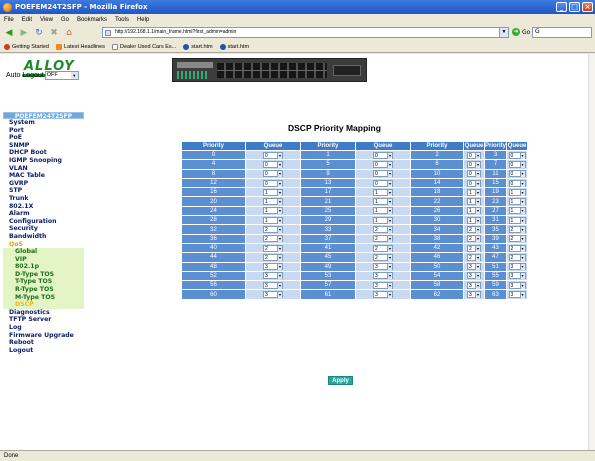 The width and height of the screenshot is (595, 461). I want to click on sidebar-subitem-global: Global, so click(43, 252).